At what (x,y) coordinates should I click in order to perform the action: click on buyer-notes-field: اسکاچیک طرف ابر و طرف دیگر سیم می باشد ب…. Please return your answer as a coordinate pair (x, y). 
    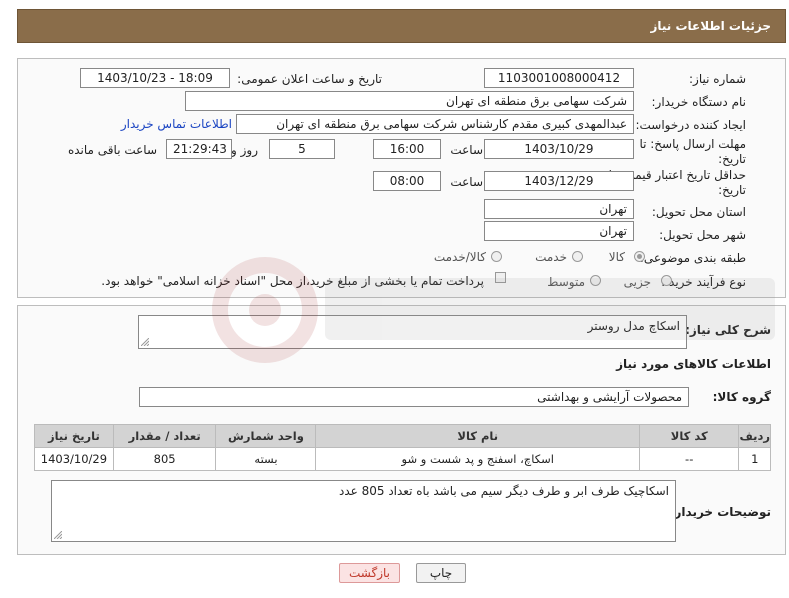
    Looking at the image, I should click on (363, 511).